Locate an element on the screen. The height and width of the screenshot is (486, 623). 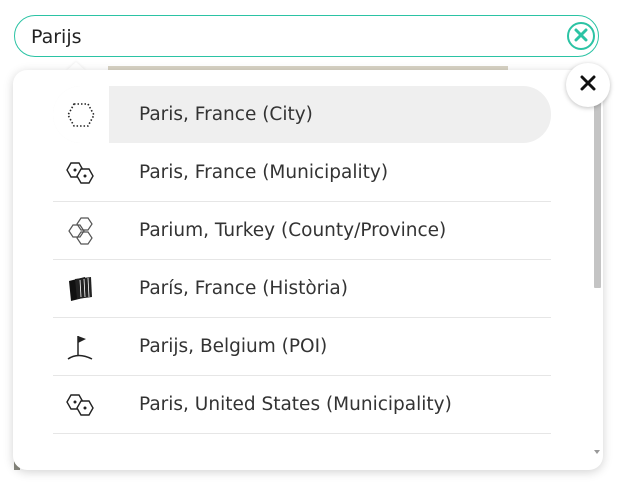
close-results-button is located at coordinates (588, 85).